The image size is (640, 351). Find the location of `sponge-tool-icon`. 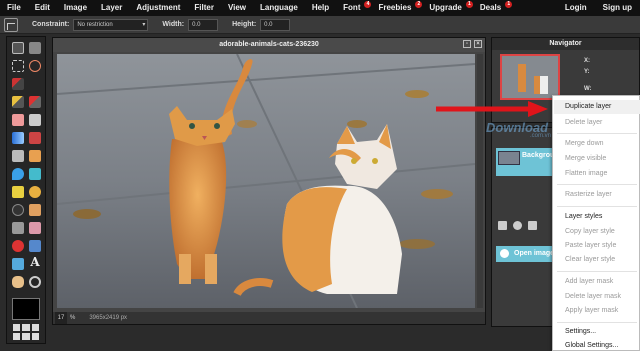

sponge-tool-icon is located at coordinates (35, 192).